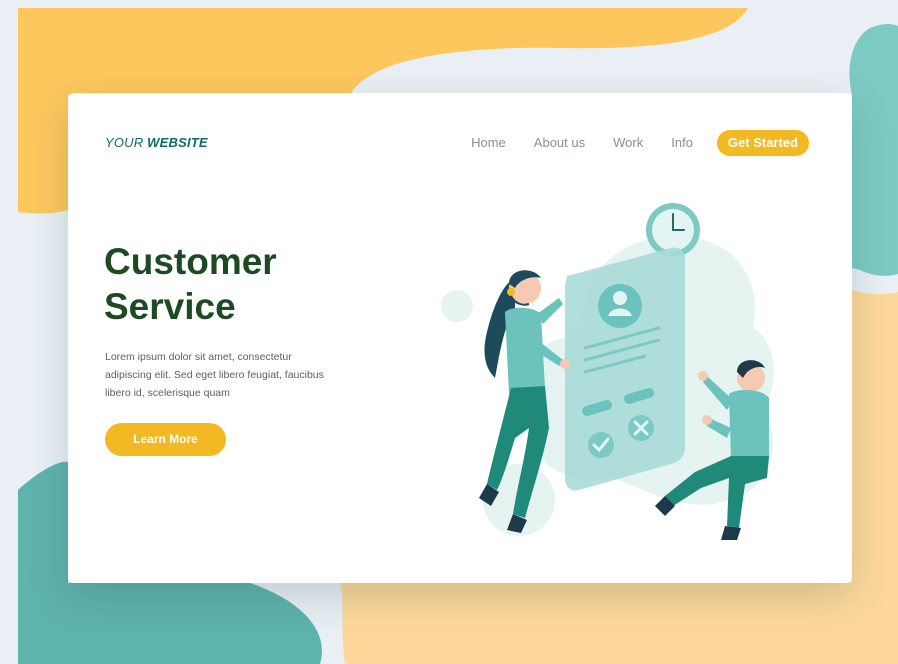  I want to click on nav-home: Home, so click(488, 143).